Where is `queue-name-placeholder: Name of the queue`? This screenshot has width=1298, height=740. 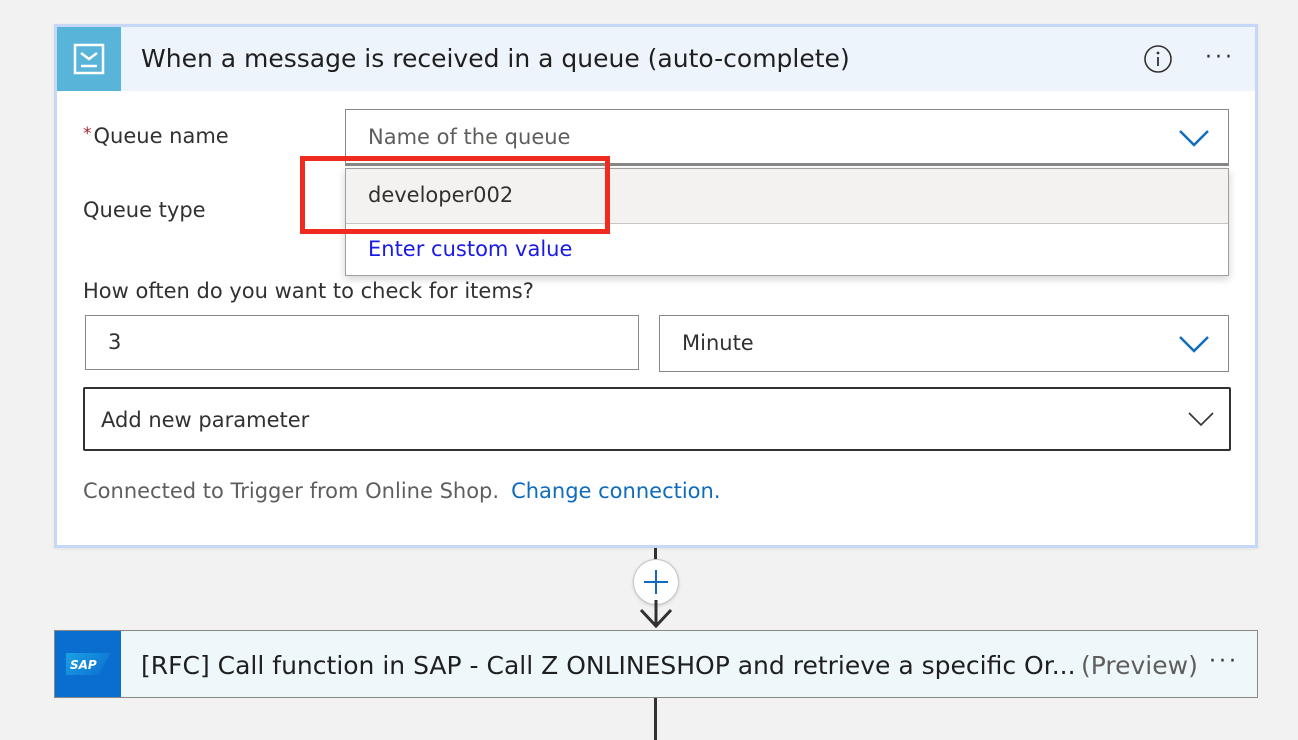
queue-name-placeholder: Name of the queue is located at coordinates (469, 137).